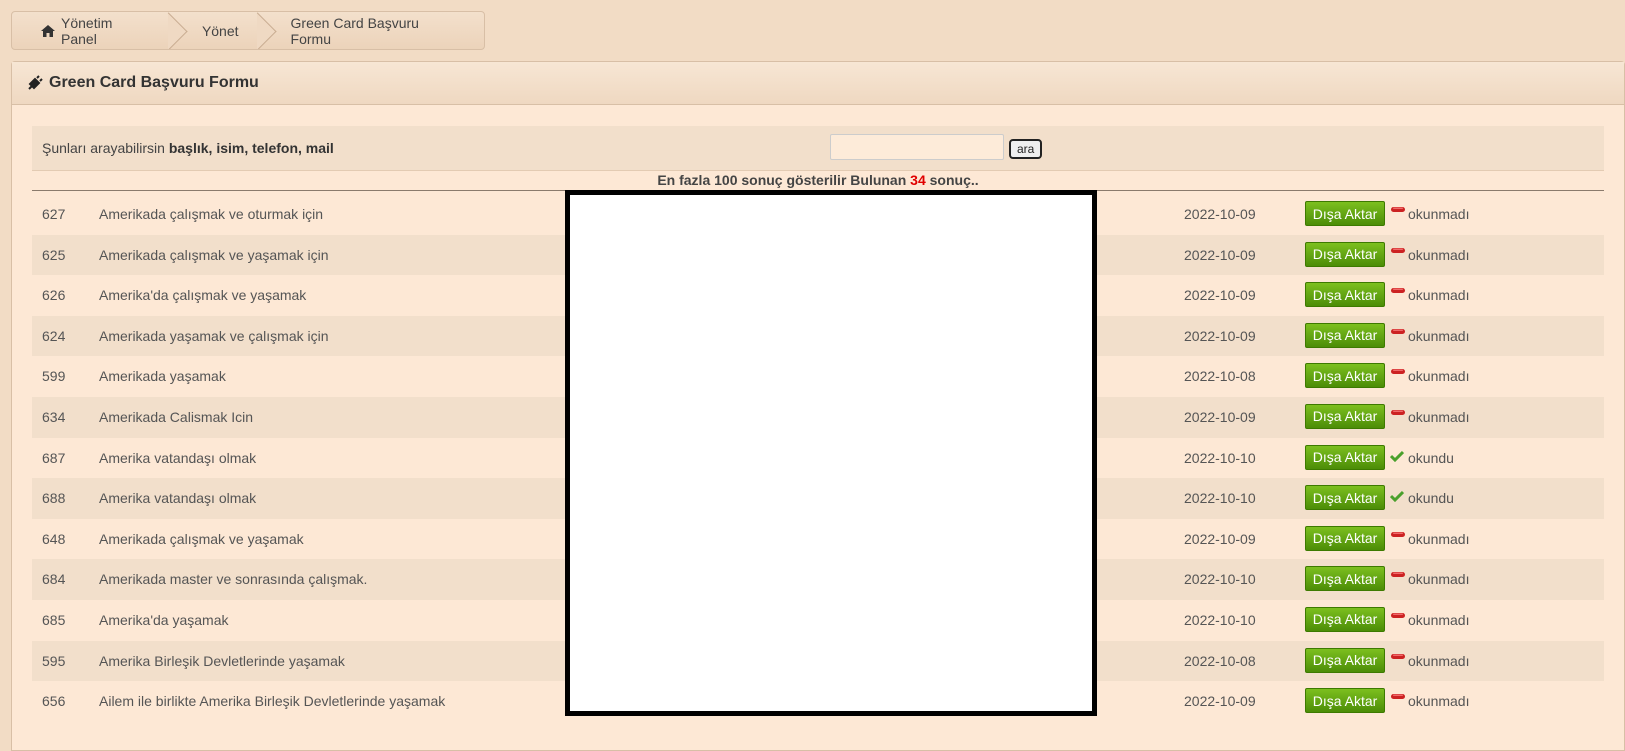 The height and width of the screenshot is (751, 1625). I want to click on panel-header: Green Card Başvuru Formu, so click(818, 83).